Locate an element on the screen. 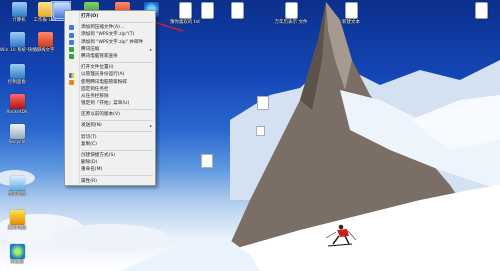 Image resolution: width=500 pixels, height=271 pixels. menu-item-pin-start: 锁定到「开始」菜单(U) is located at coordinates (110, 103).